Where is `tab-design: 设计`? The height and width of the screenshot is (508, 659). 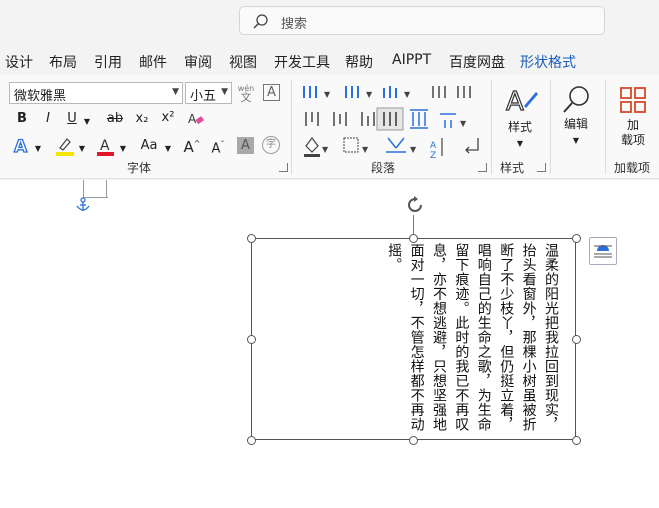 tab-design: 设计 is located at coordinates (19, 62).